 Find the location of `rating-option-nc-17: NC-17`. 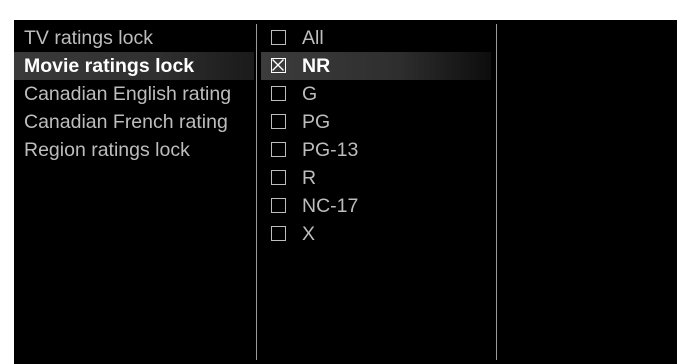

rating-option-nc-17: NC-17 is located at coordinates (376, 206).